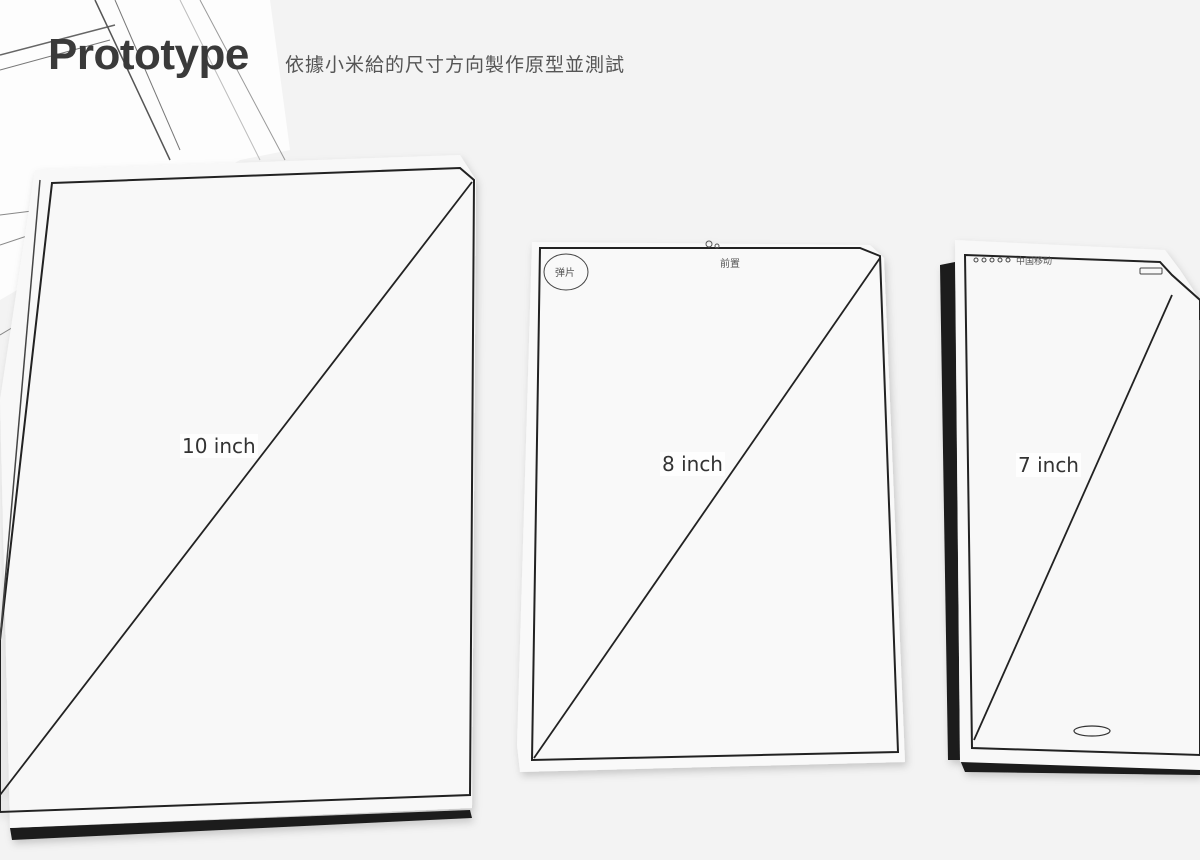 This screenshot has height=860, width=1200. What do you see at coordinates (455, 65) in the screenshot?
I see `page-subtitle: 依據小米給的尺寸方向製作原型並測試` at bounding box center [455, 65].